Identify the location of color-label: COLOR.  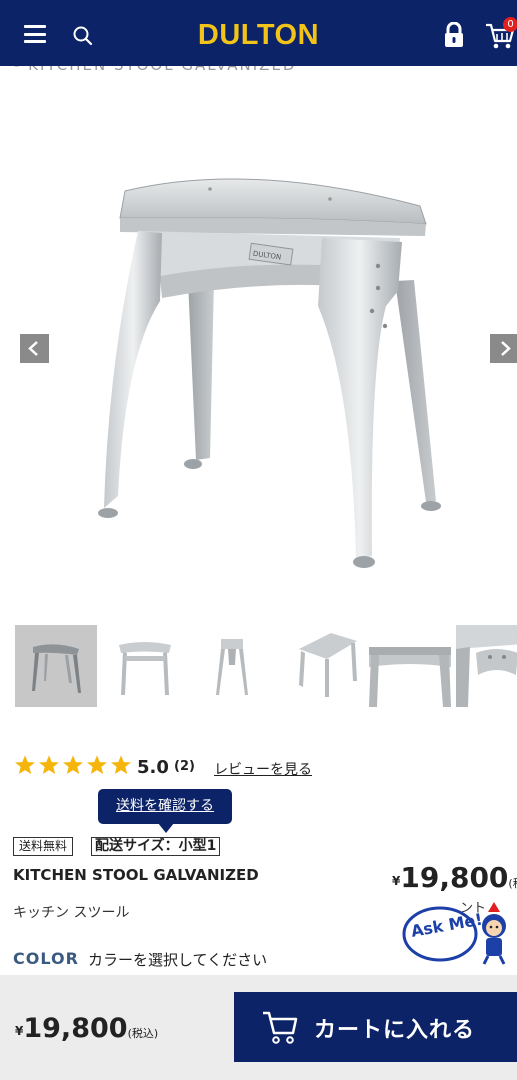
(46, 958).